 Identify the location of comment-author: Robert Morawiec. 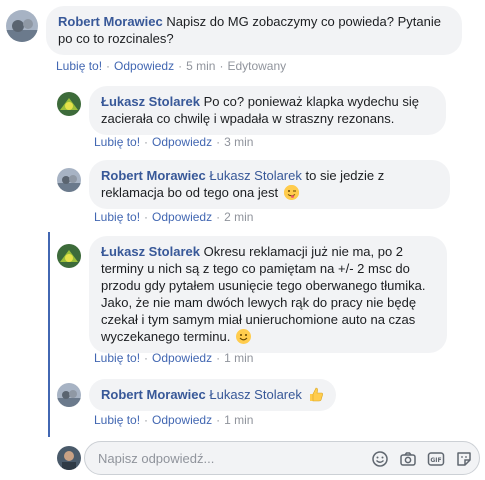
(110, 21).